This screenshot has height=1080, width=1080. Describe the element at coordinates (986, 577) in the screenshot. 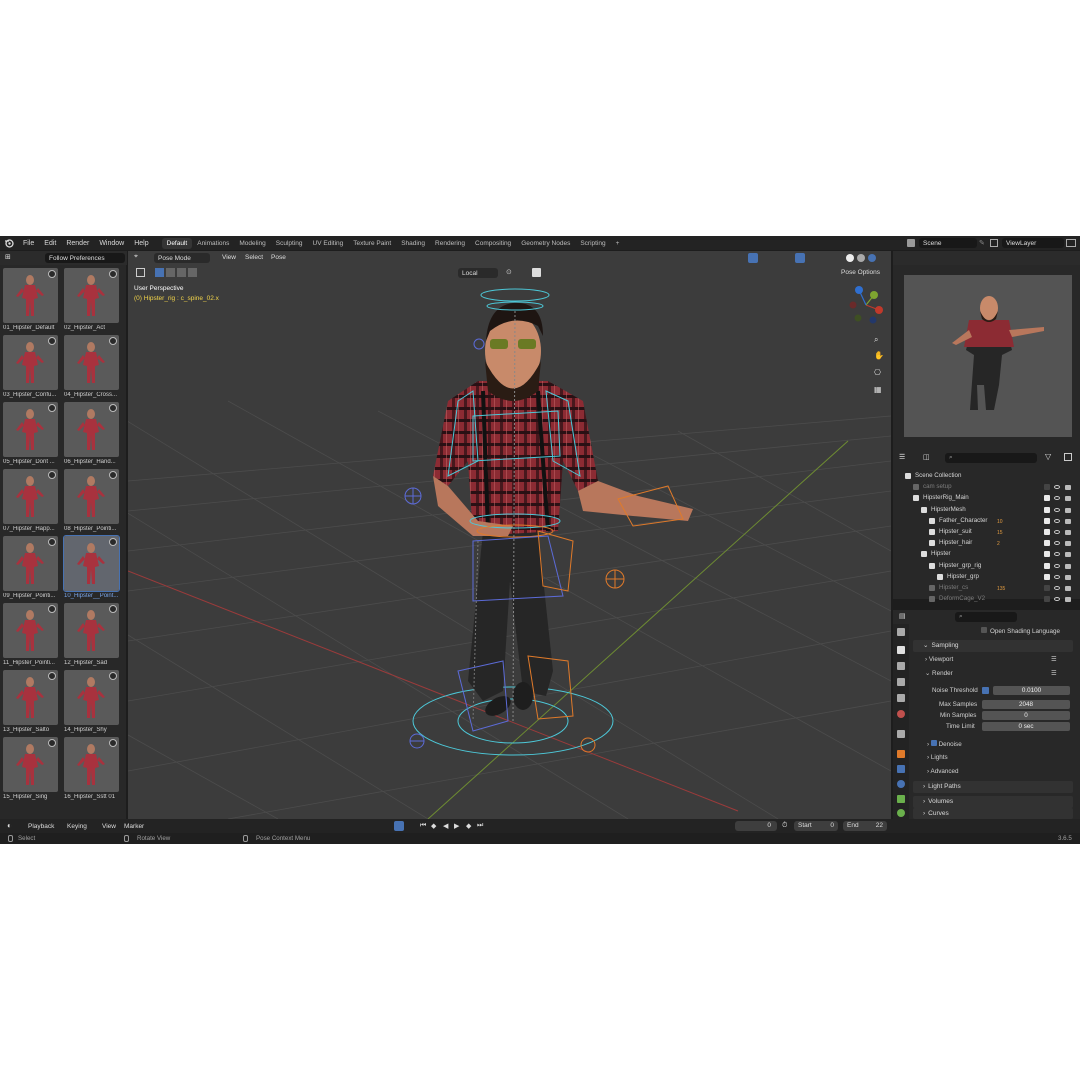

I see `outliner-row: Hipster_grp` at that location.